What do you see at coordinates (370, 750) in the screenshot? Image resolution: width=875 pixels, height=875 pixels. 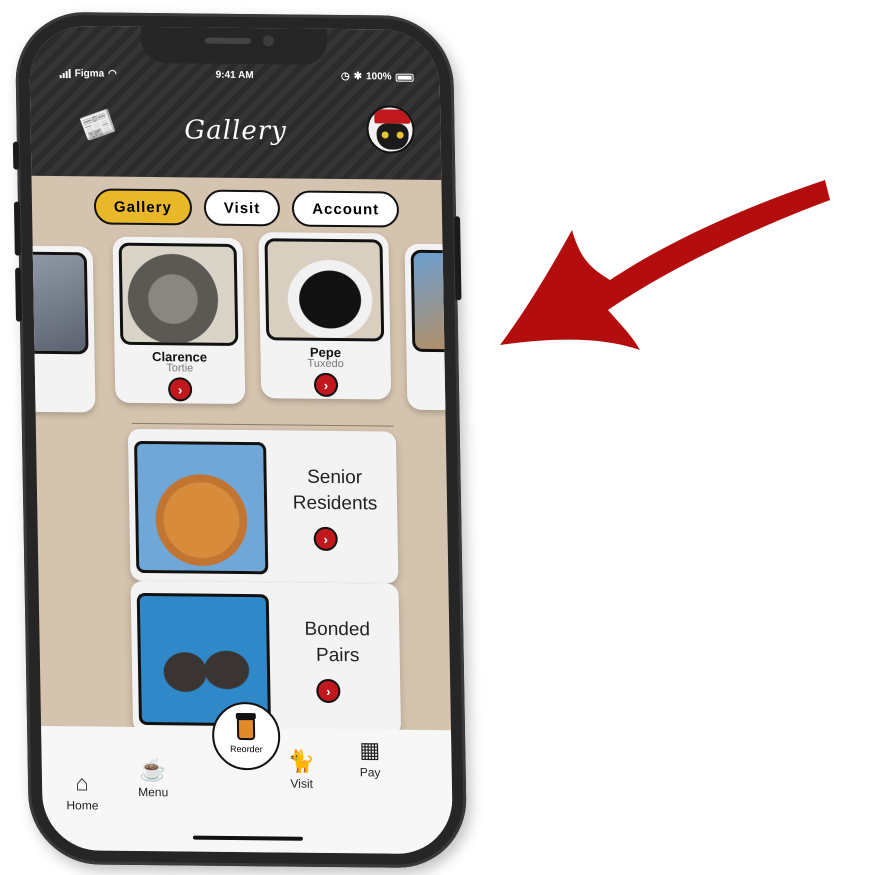 I see `qr-code-icon: ▦` at bounding box center [370, 750].